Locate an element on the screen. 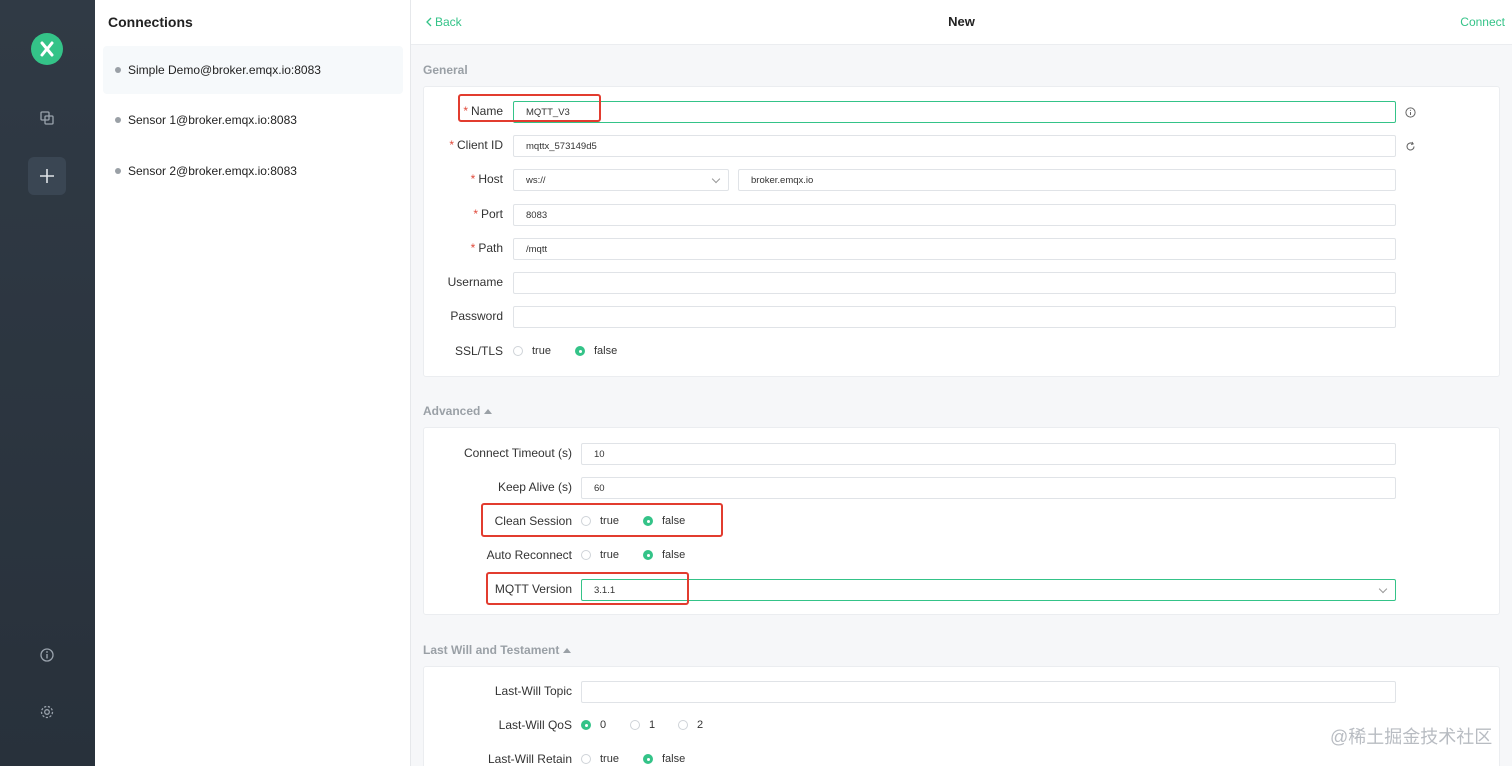  auto-reconnect-label: Auto Reconnect is located at coordinates (529, 555).